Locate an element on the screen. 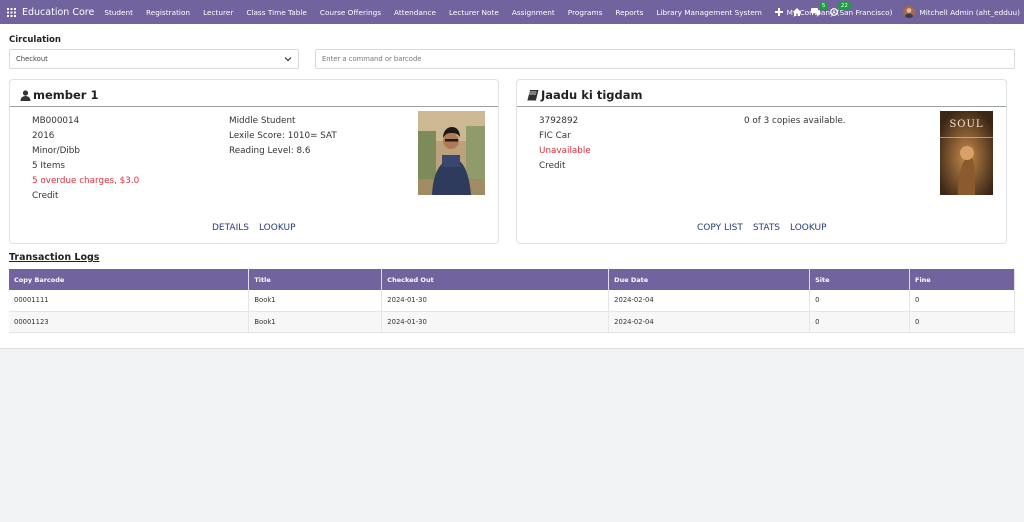 This screenshot has height=522, width=1024. book-payment: Credit is located at coordinates (552, 166).